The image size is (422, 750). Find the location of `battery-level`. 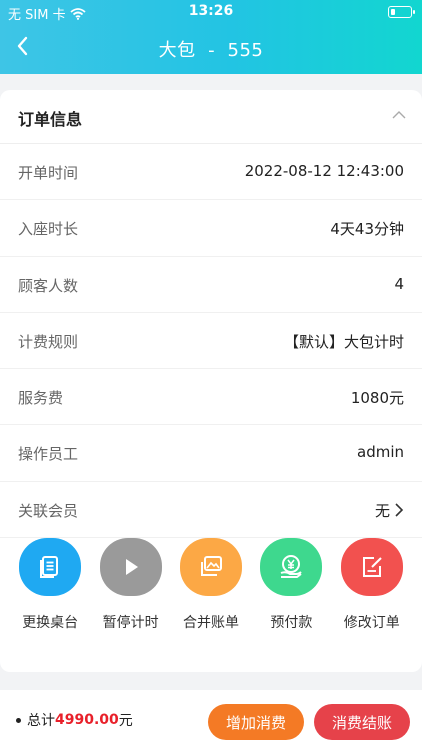

battery-level is located at coordinates (392, 11).